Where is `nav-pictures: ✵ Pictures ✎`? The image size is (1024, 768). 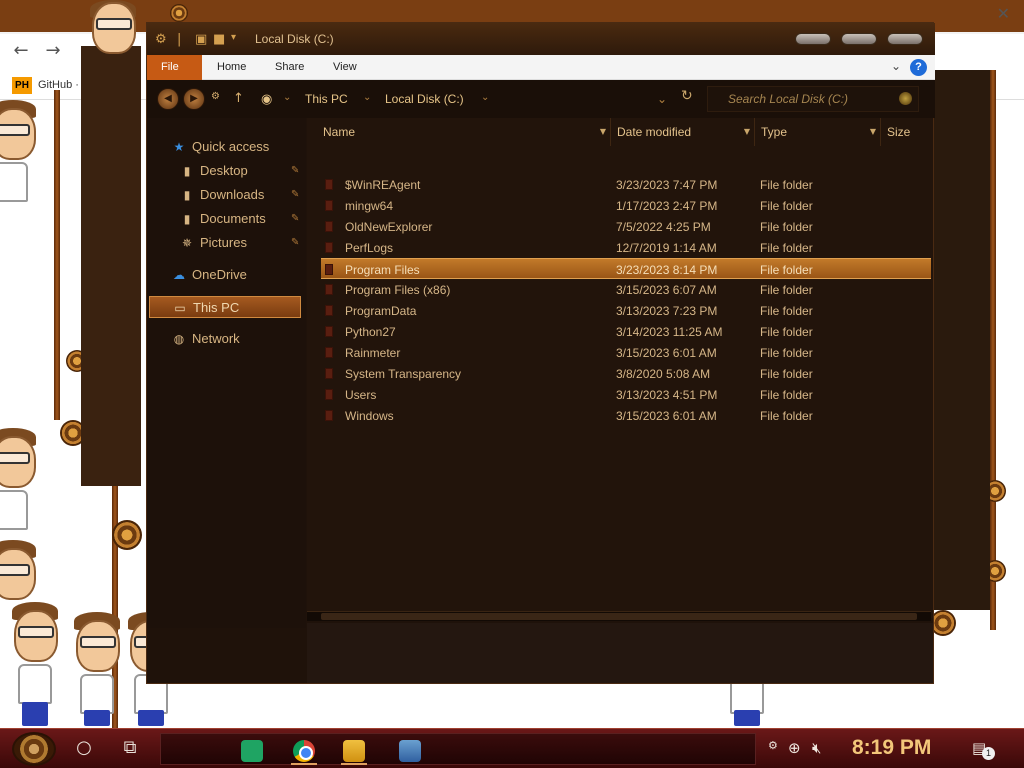
nav-pictures: ✵ Pictures ✎ is located at coordinates (242, 243).